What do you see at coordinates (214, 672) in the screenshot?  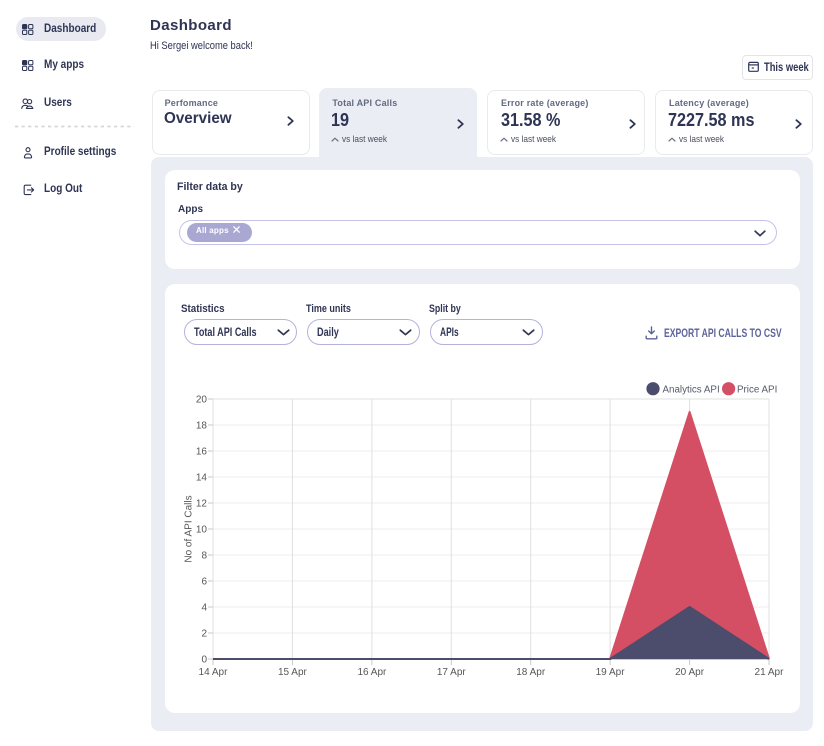 I see `svg-text: 14 Apr` at bounding box center [214, 672].